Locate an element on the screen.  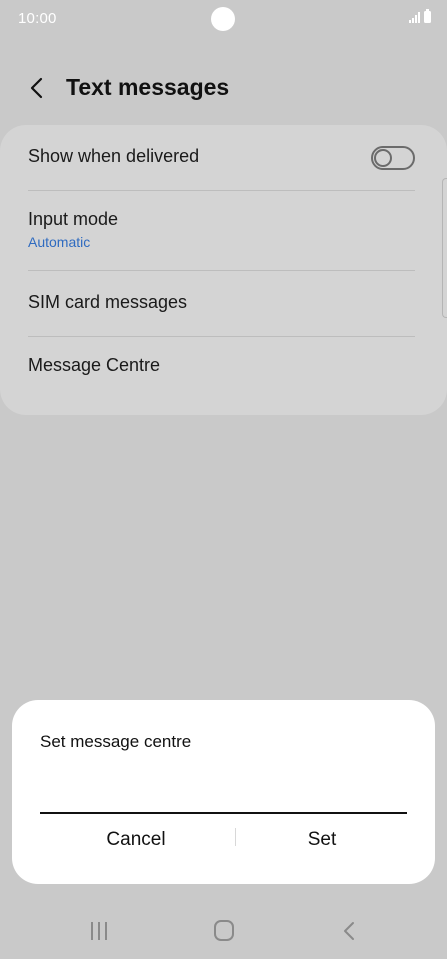
dialog-title: Set message centre is located at coordinates (116, 741).